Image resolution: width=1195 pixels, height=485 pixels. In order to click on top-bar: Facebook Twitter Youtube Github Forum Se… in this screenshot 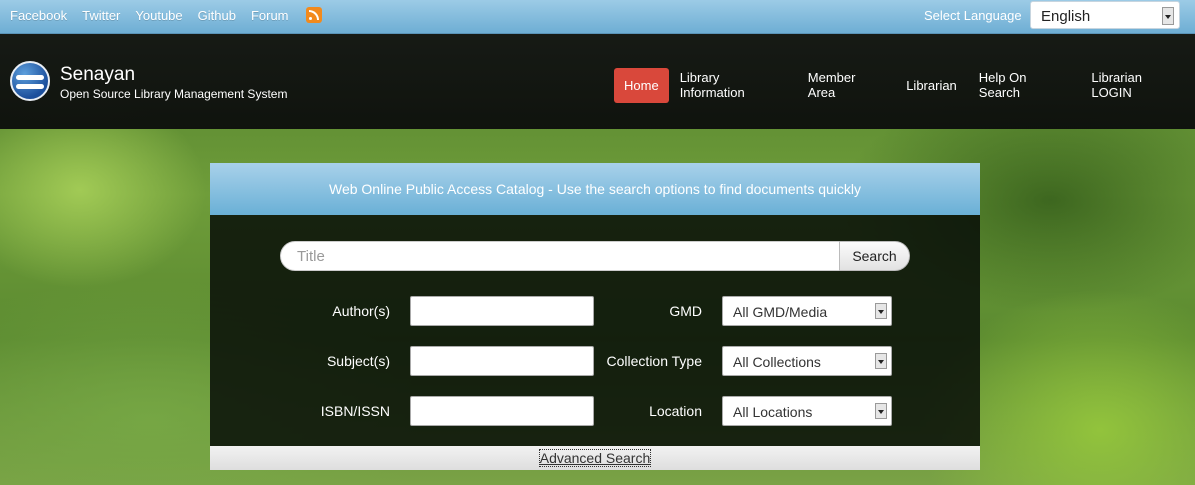, I will do `click(597, 17)`.